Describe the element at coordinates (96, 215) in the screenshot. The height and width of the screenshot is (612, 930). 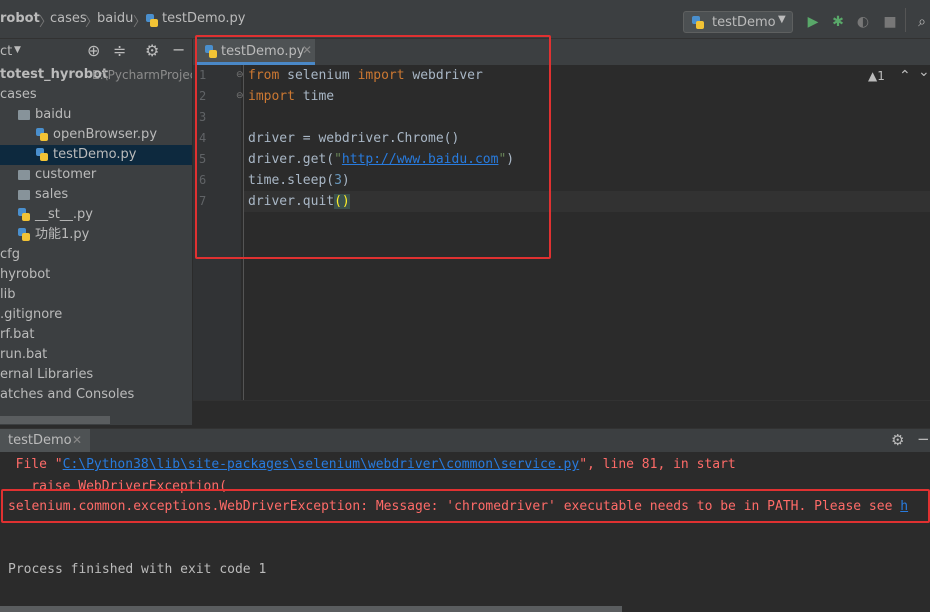
I see `tree-item: __st__.py` at that location.